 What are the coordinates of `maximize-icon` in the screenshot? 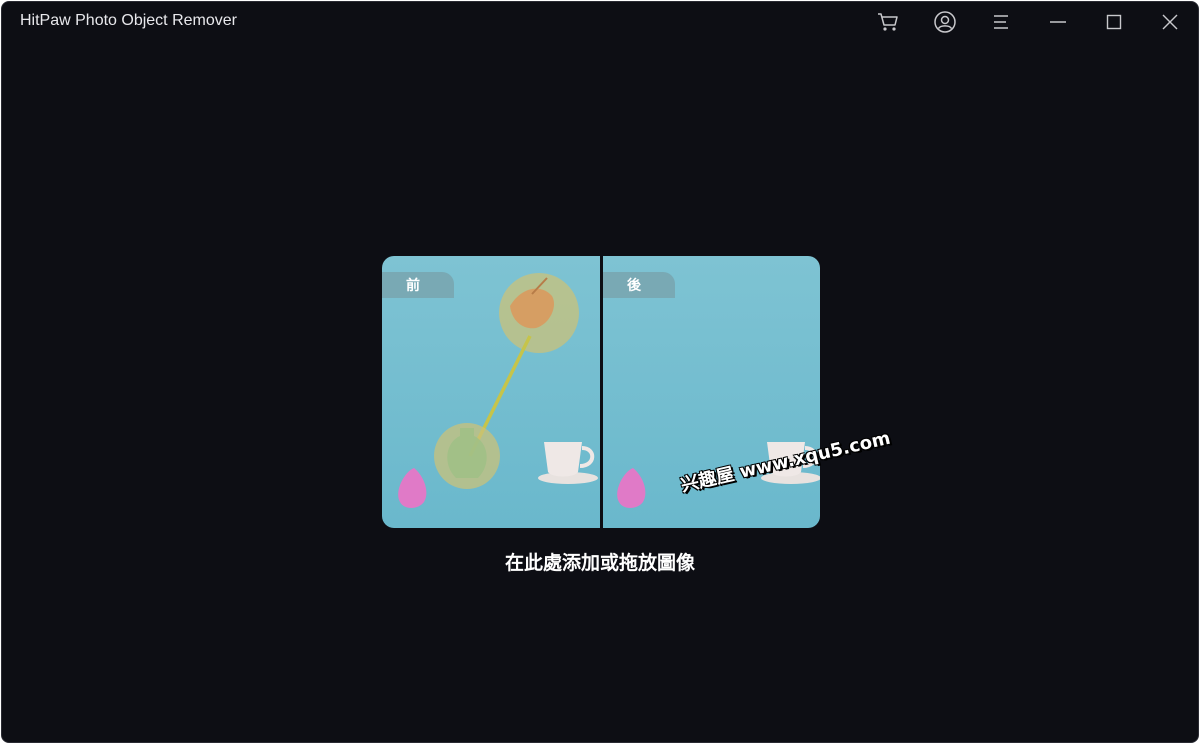 It's located at (1114, 22).